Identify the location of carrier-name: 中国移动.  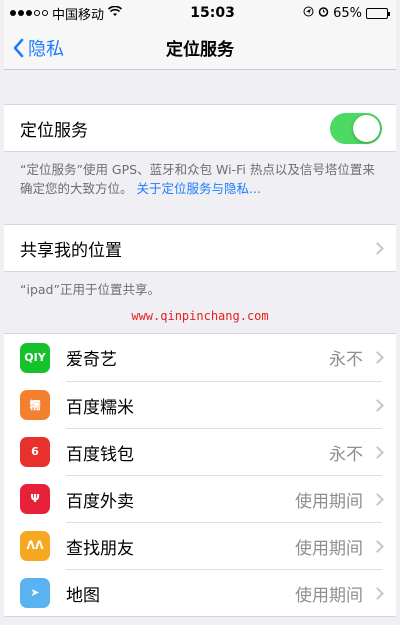
(78, 15).